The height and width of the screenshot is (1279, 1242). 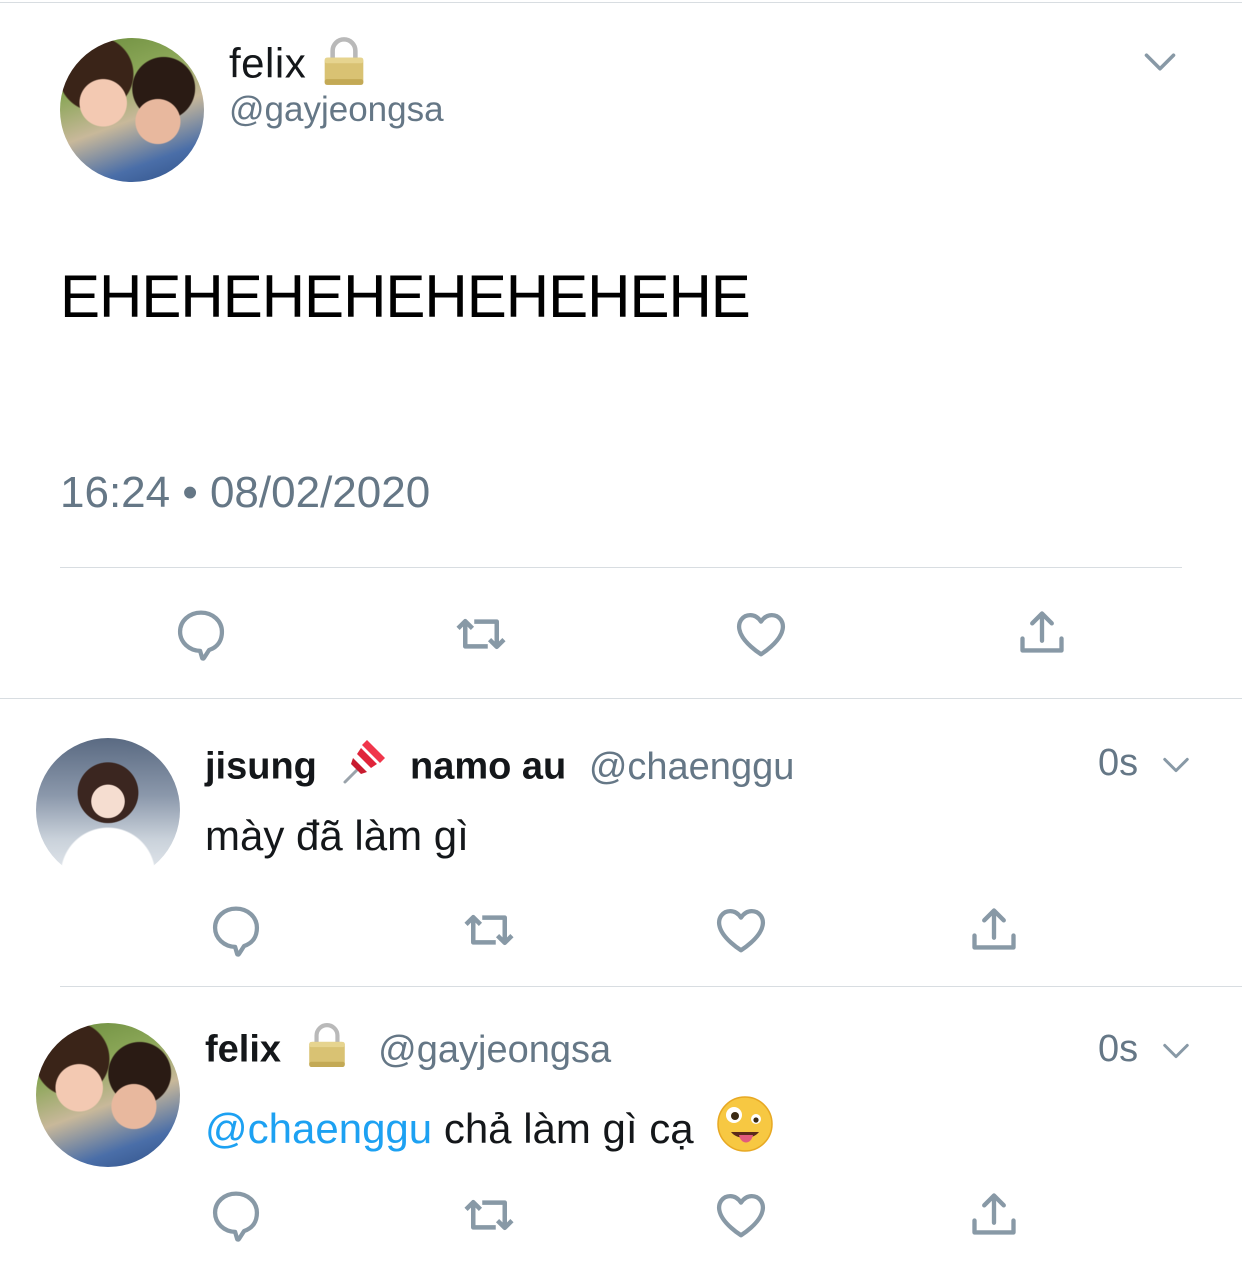 What do you see at coordinates (621, 567) in the screenshot?
I see `actions-divider` at bounding box center [621, 567].